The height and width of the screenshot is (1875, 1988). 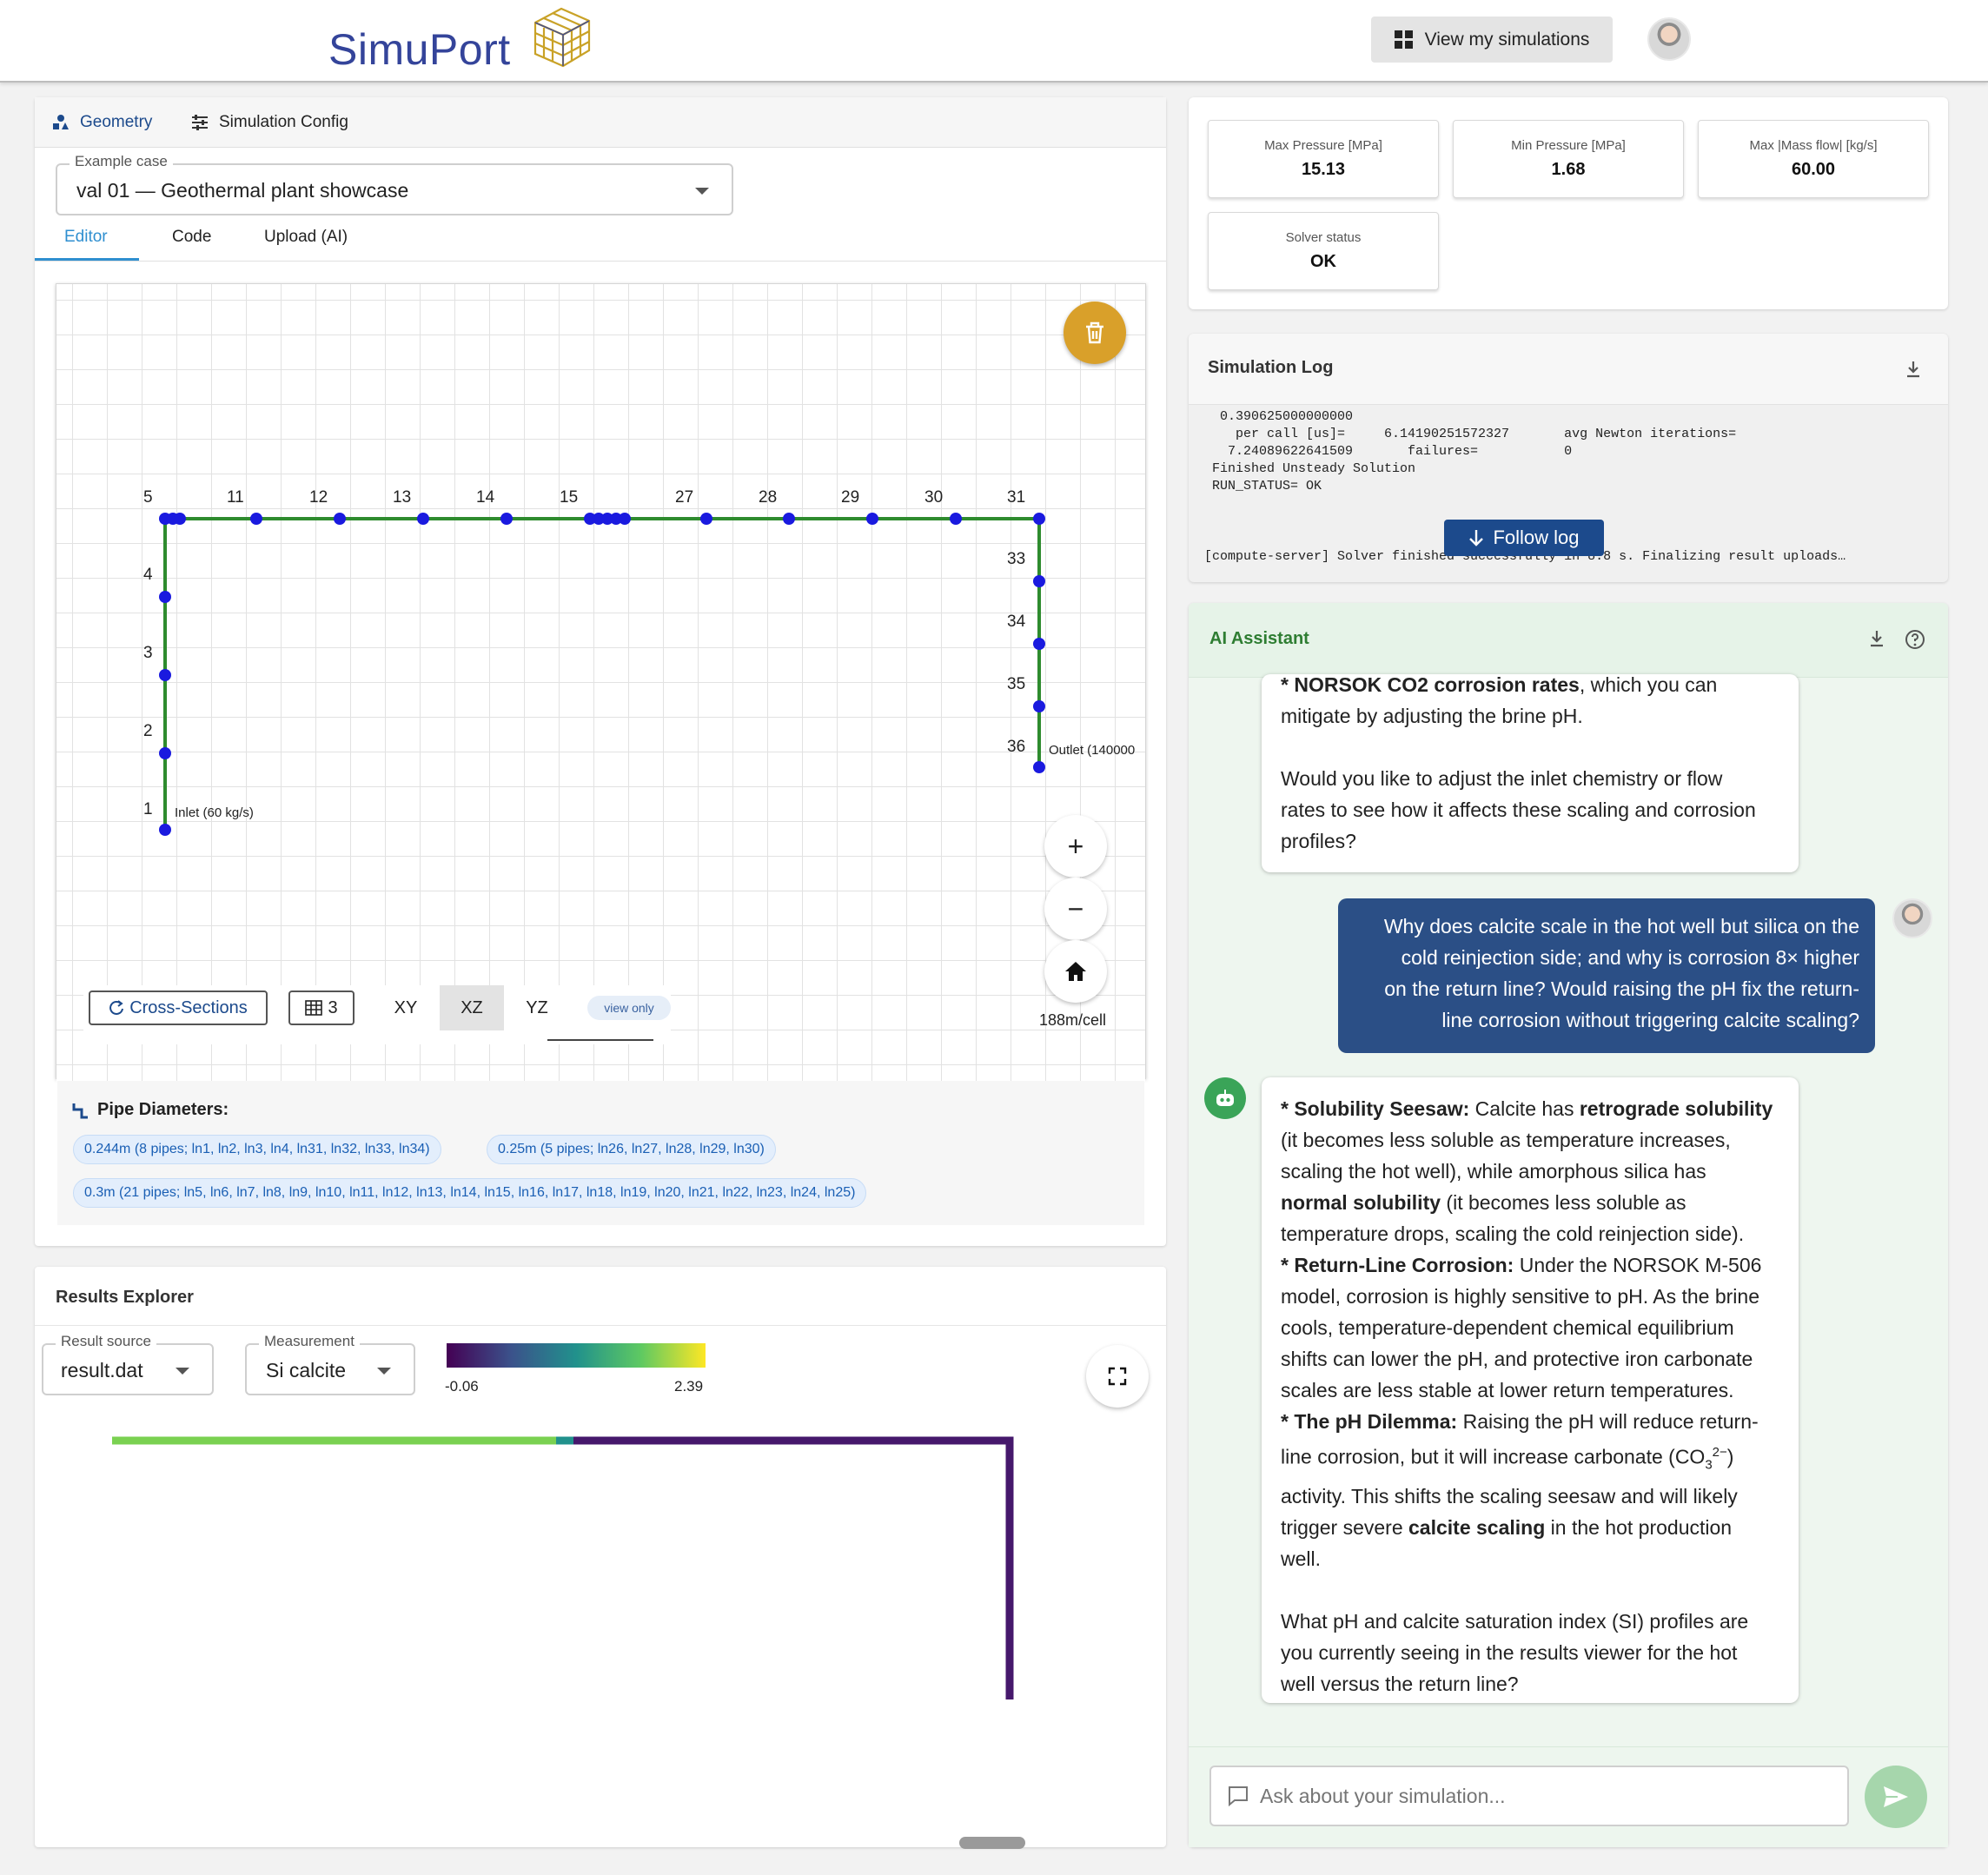 What do you see at coordinates (1638, 1265) in the screenshot?
I see `message-text: Under the NORSOK M-506` at bounding box center [1638, 1265].